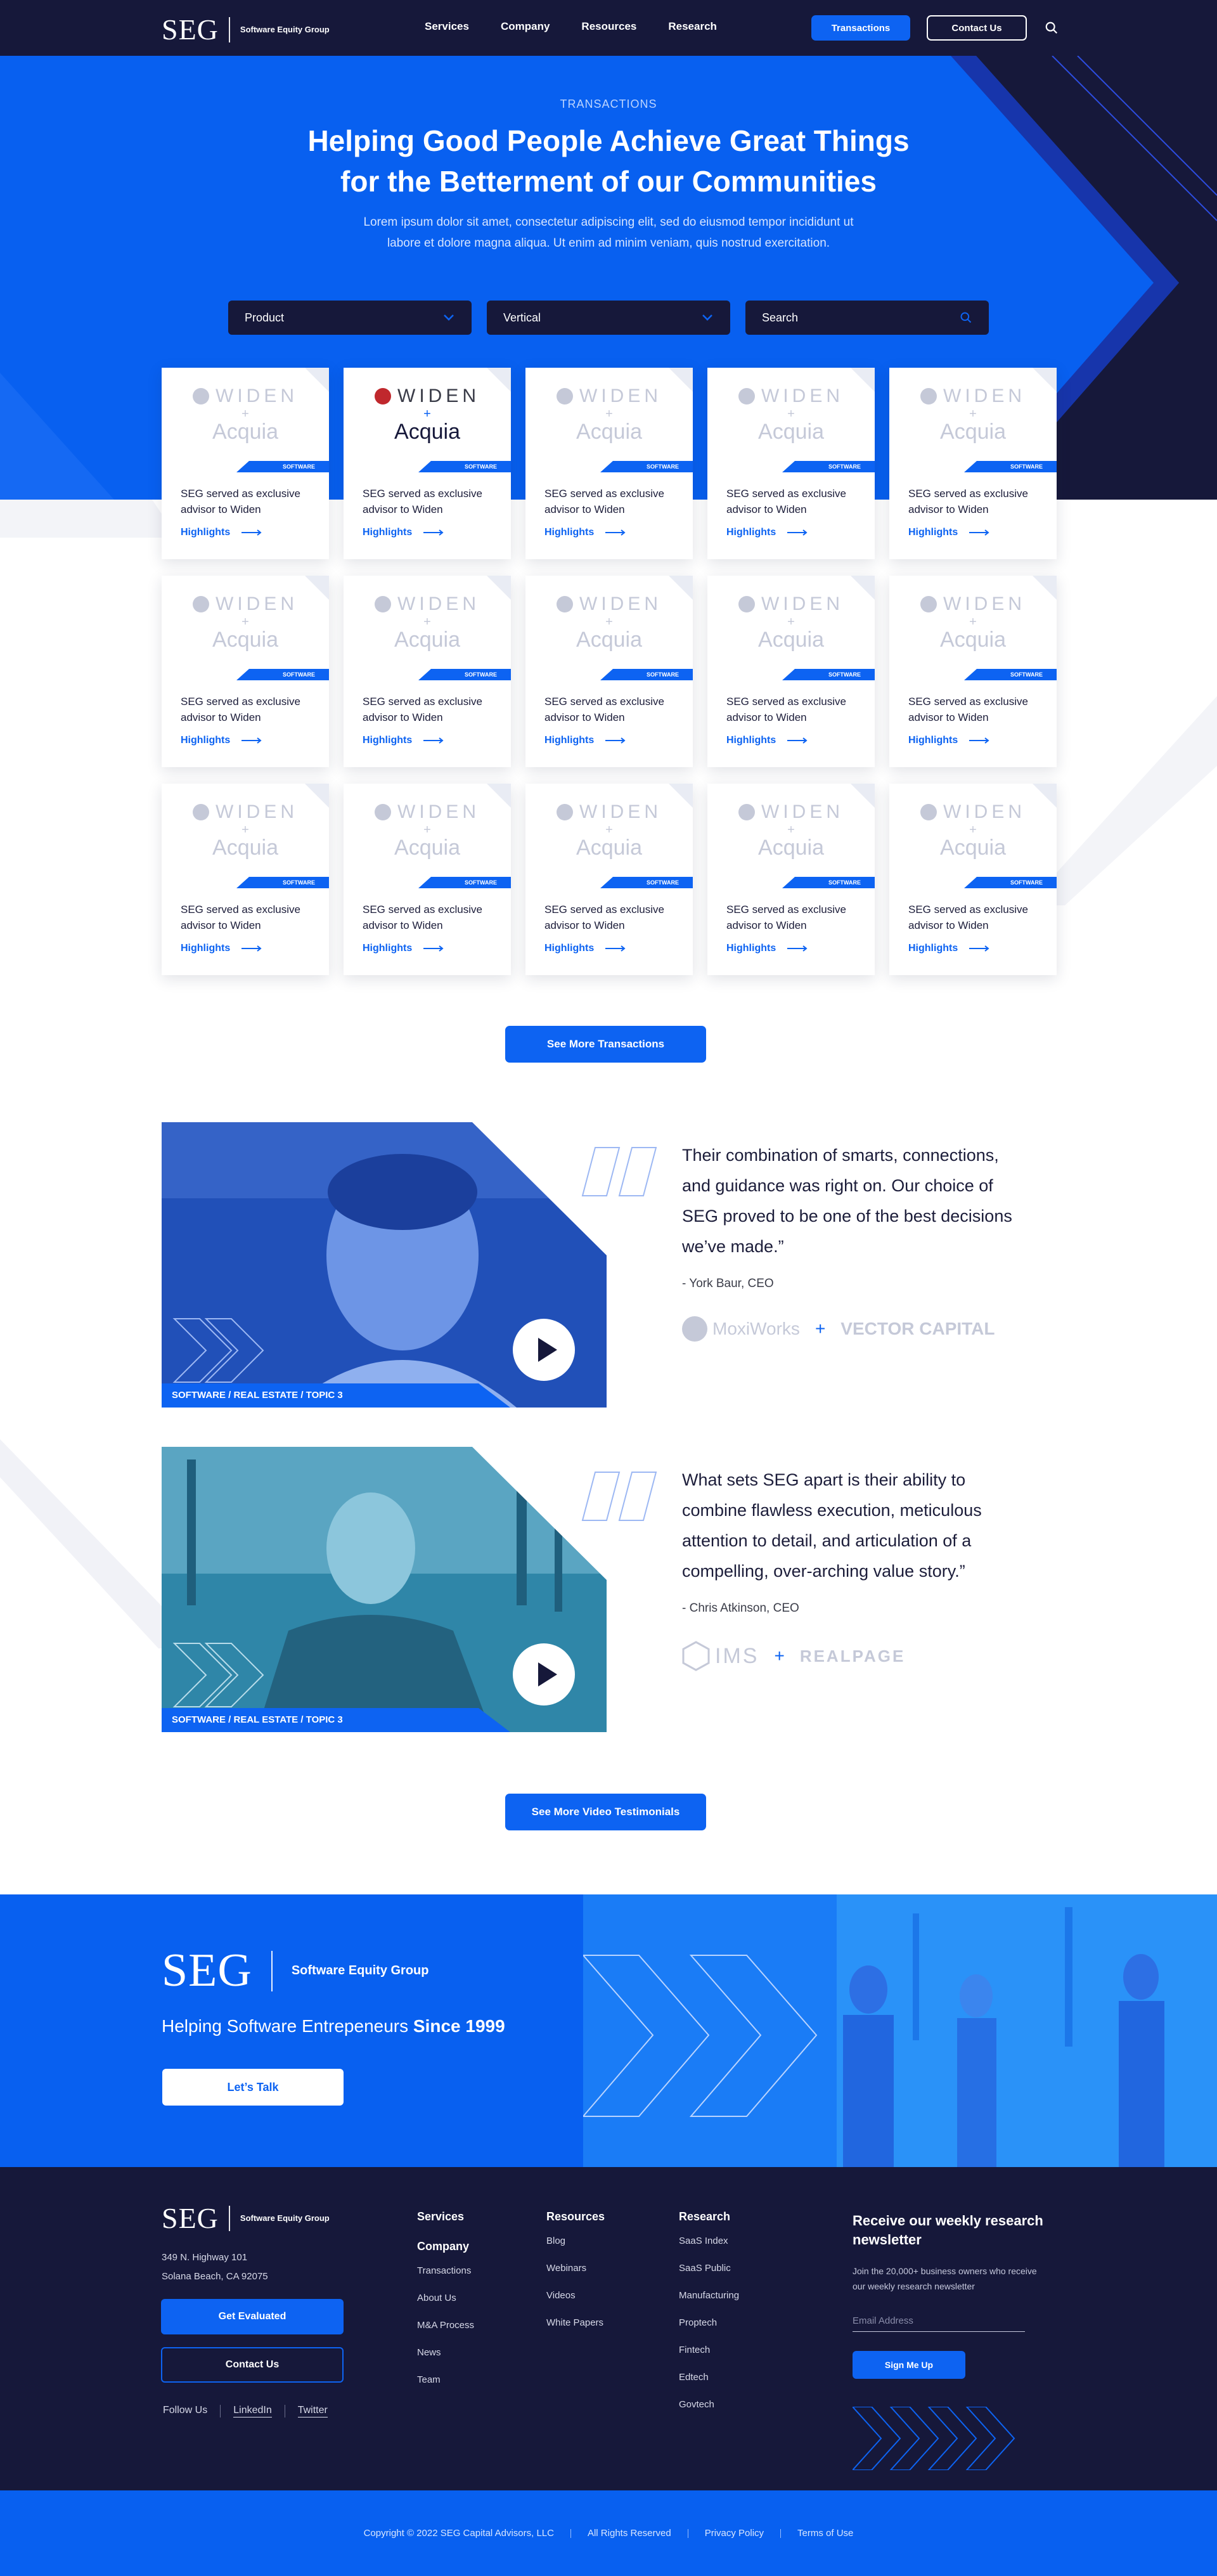 The width and height of the screenshot is (1217, 2576). I want to click on terms-of-use-link: Terms of Use, so click(825, 2533).